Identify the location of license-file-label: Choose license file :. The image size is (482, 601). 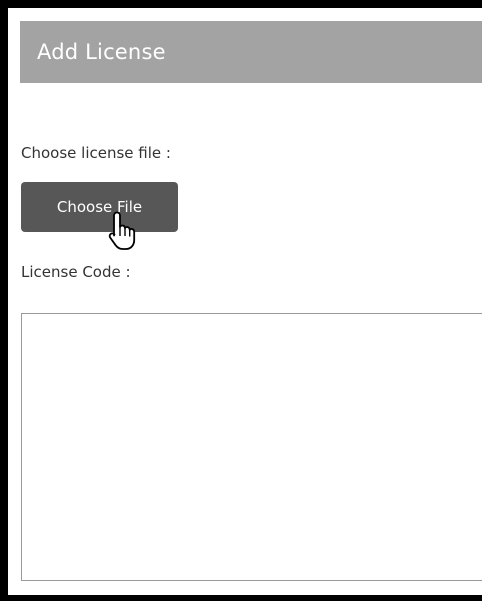
(96, 153).